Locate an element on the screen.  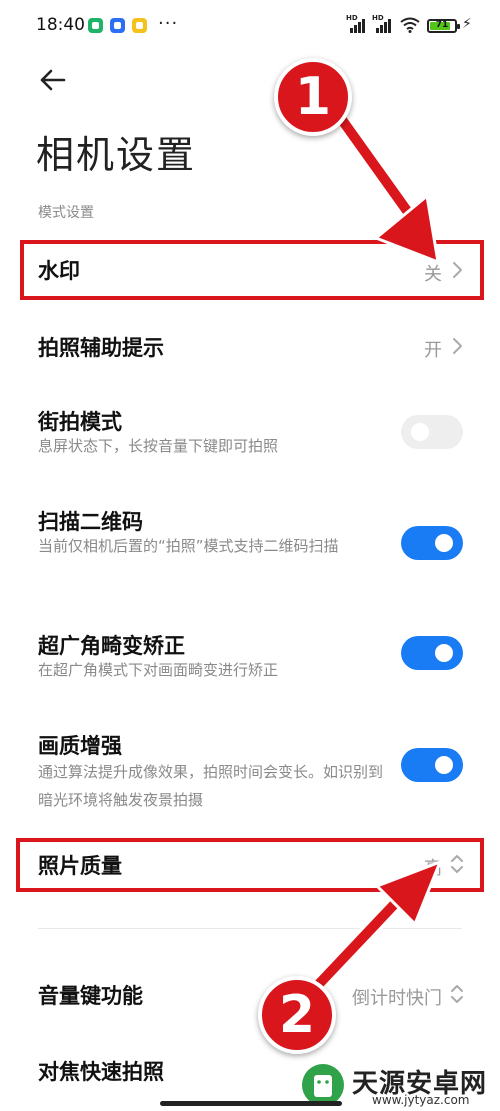
charging-icon: ⚡ is located at coordinates (467, 24).